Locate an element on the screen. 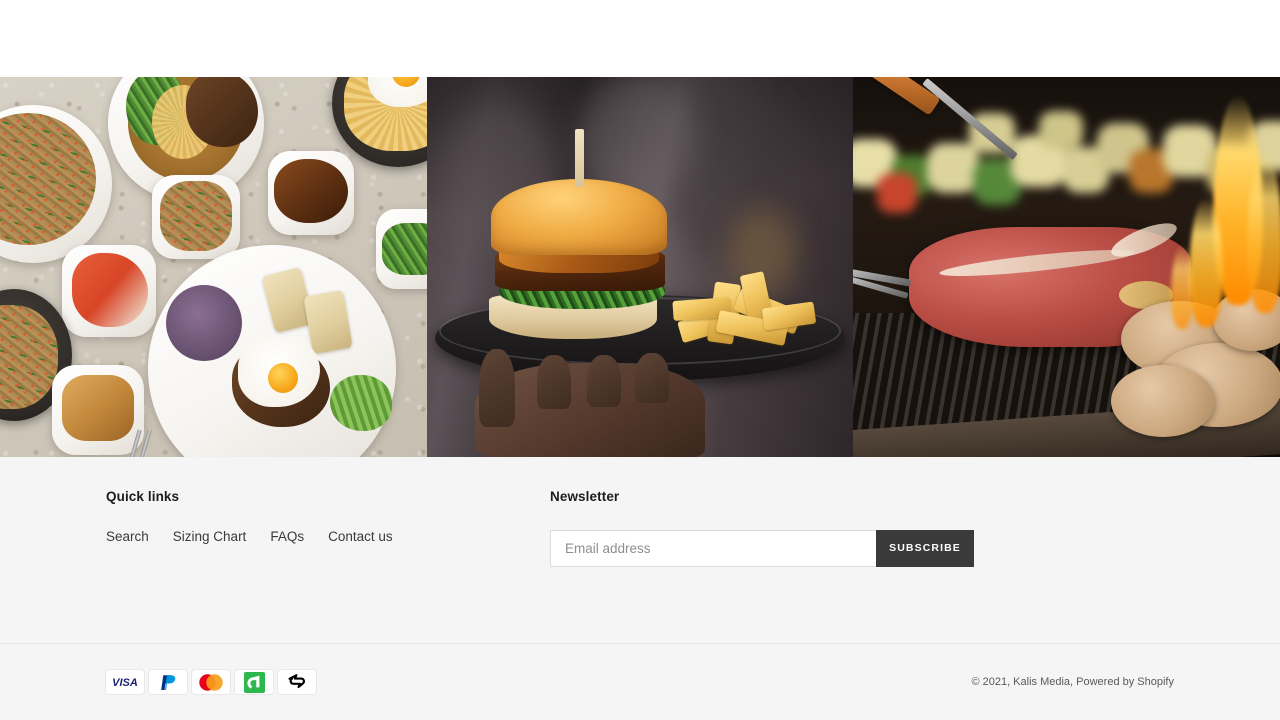  newsletter-form: Subscribe is located at coordinates (762, 548).